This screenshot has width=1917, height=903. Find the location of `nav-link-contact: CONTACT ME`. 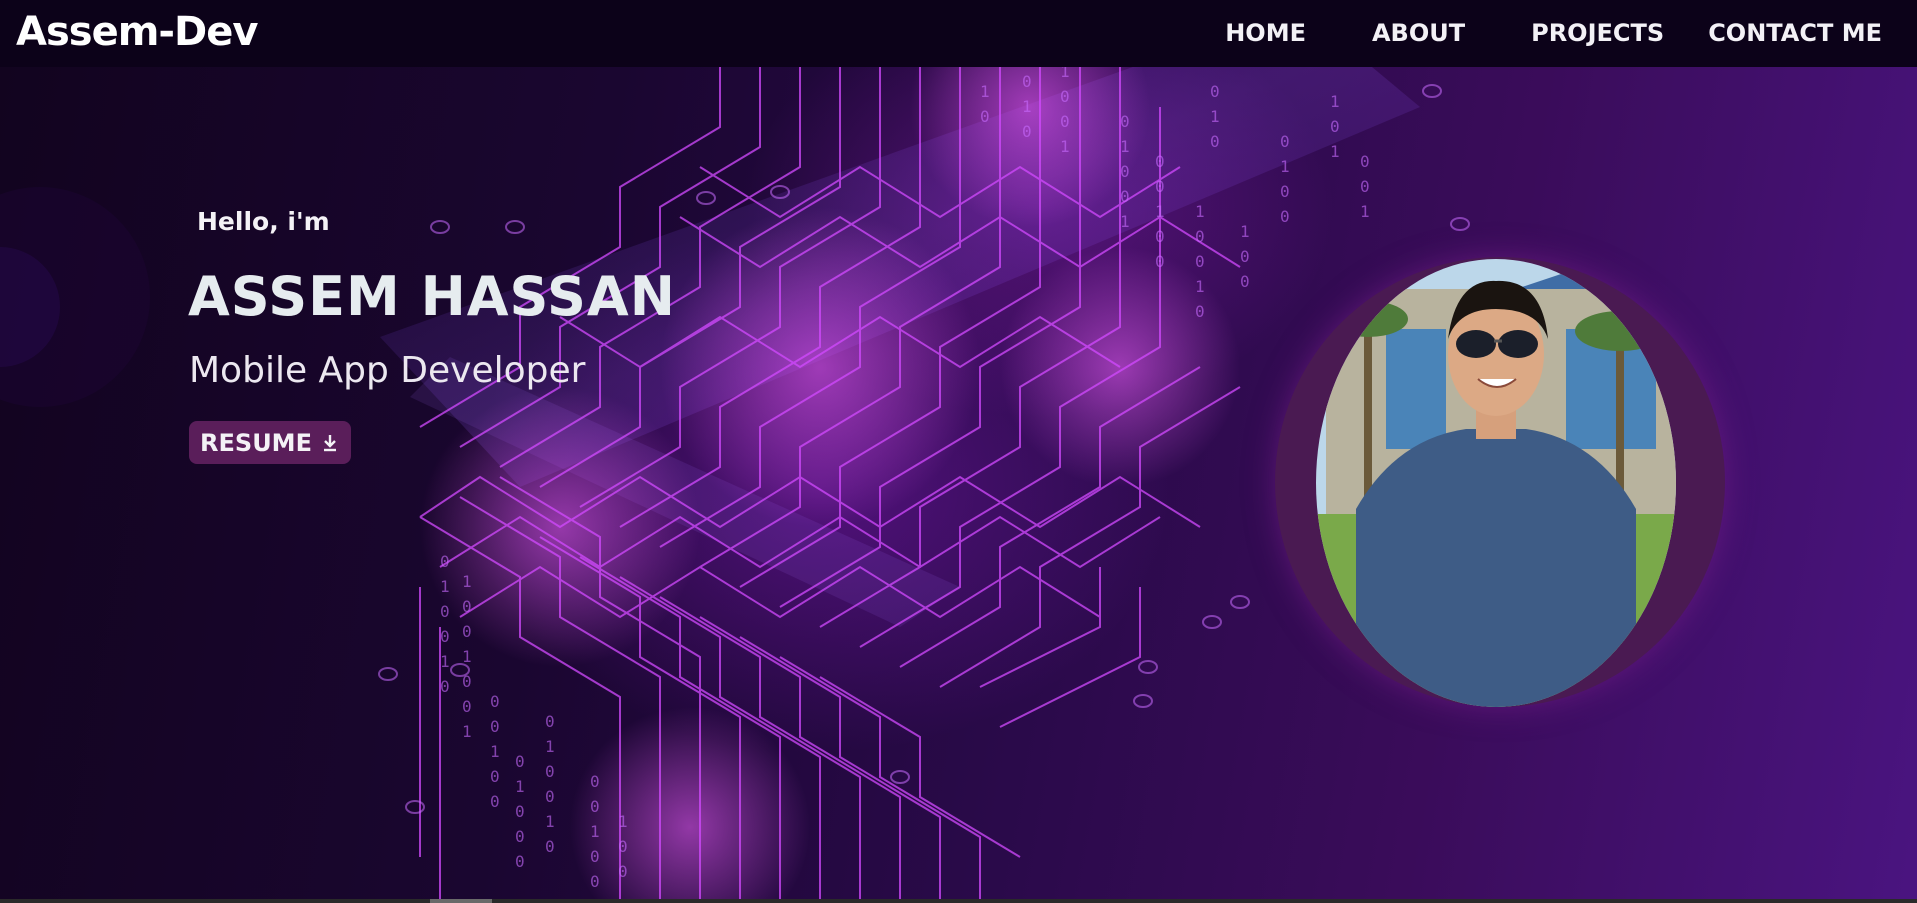

nav-link-contact: CONTACT ME is located at coordinates (1795, 33).